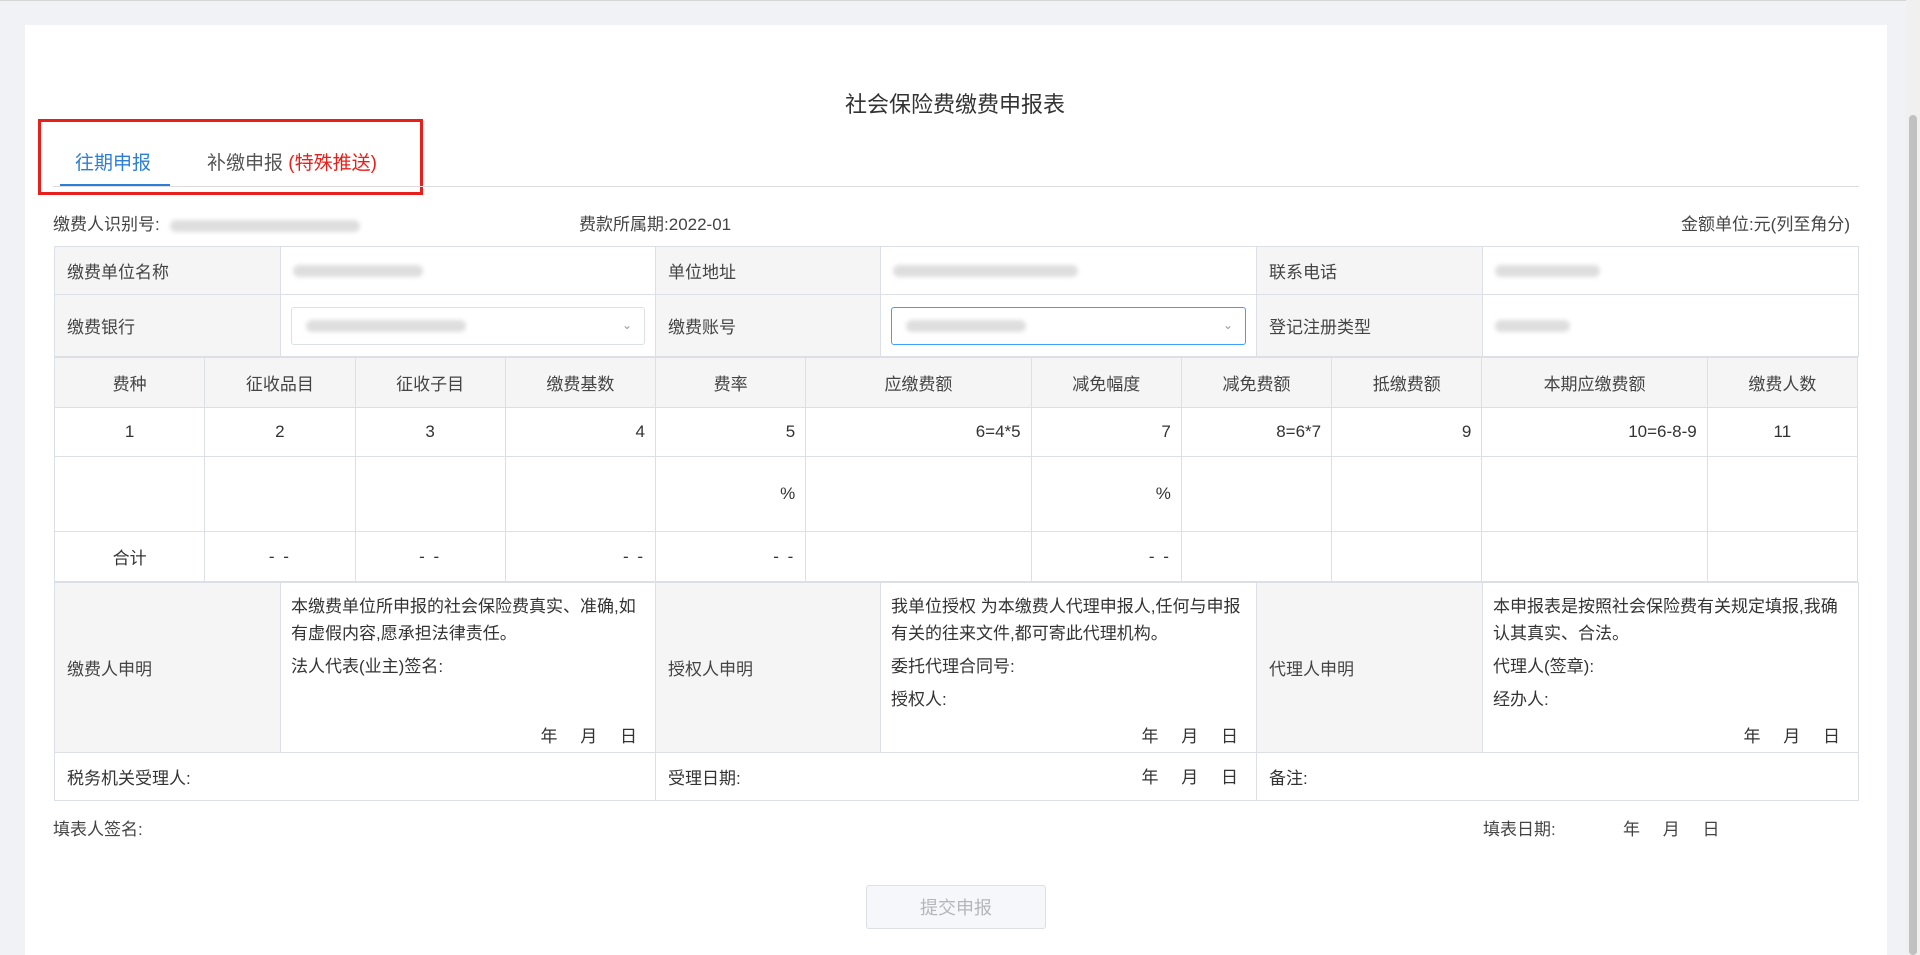  I want to click on legal-rep-sign-label: 法人代表(业主)签名:, so click(367, 666).